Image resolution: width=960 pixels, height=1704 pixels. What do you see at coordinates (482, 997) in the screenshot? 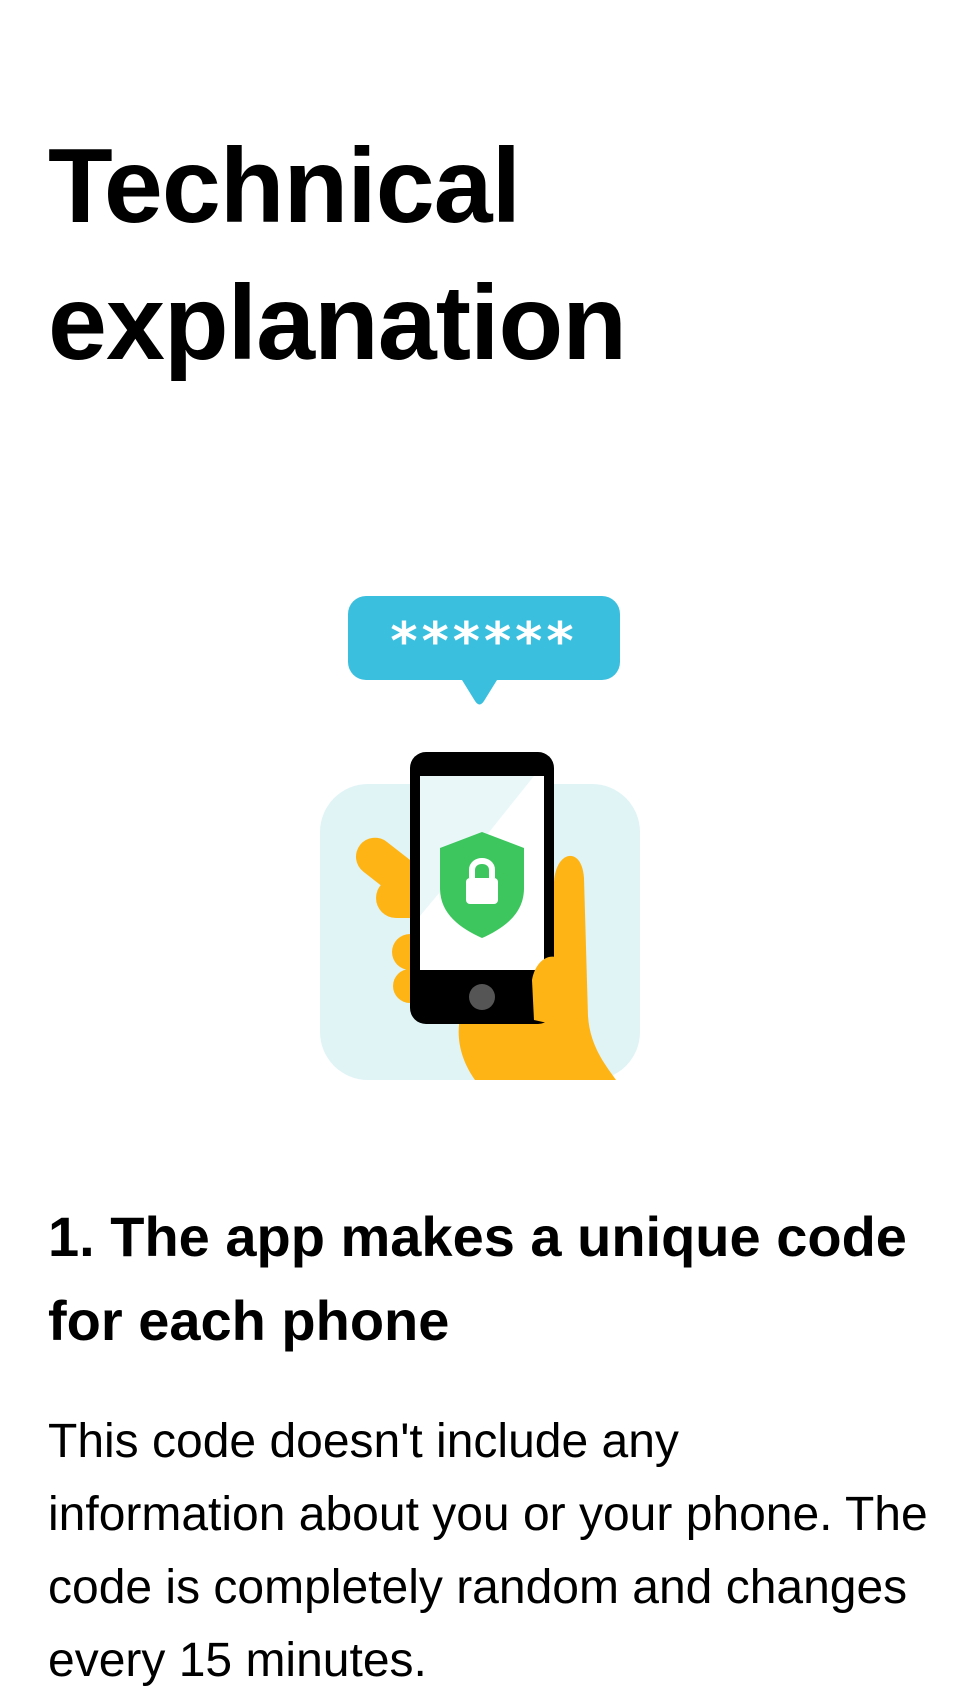
I see `home-button-icon` at bounding box center [482, 997].